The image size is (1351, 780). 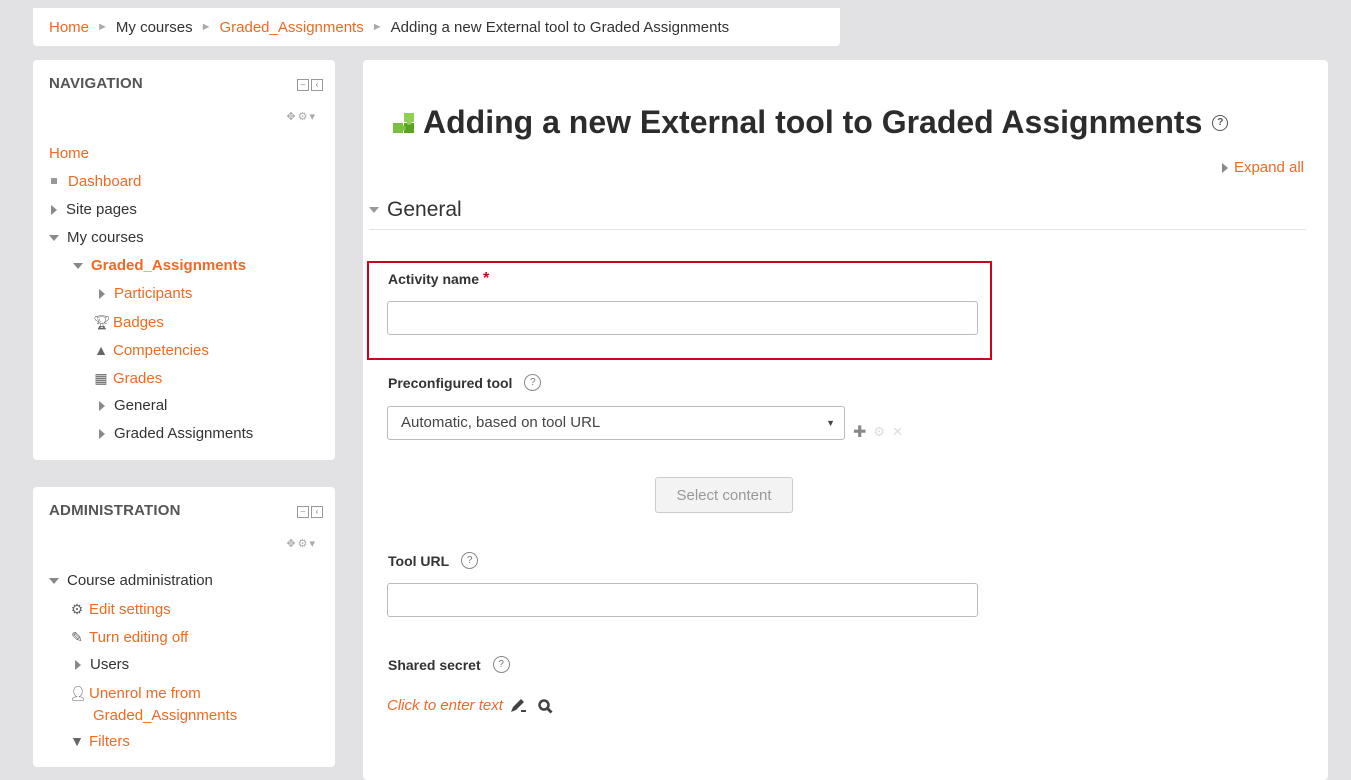 What do you see at coordinates (143, 741) in the screenshot?
I see `admin-item-filters: ▼ Filters` at bounding box center [143, 741].